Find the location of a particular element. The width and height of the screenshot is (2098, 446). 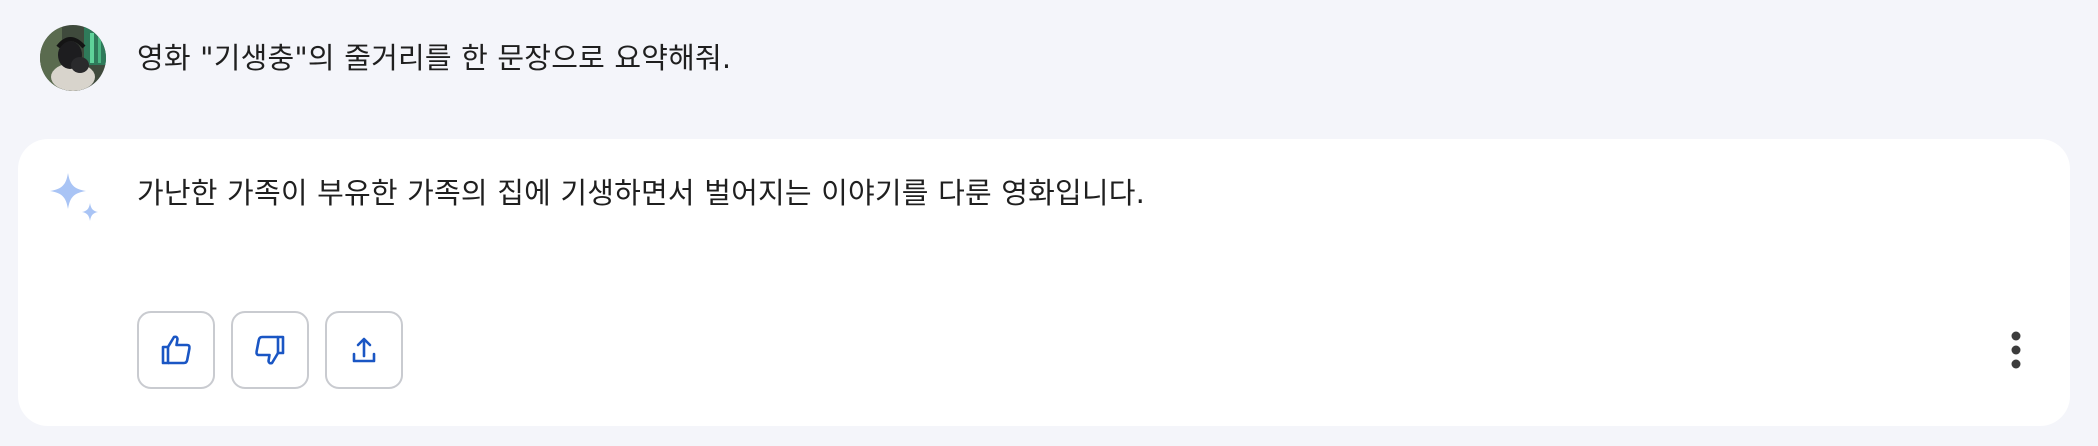

response-actions is located at coordinates (270, 350).